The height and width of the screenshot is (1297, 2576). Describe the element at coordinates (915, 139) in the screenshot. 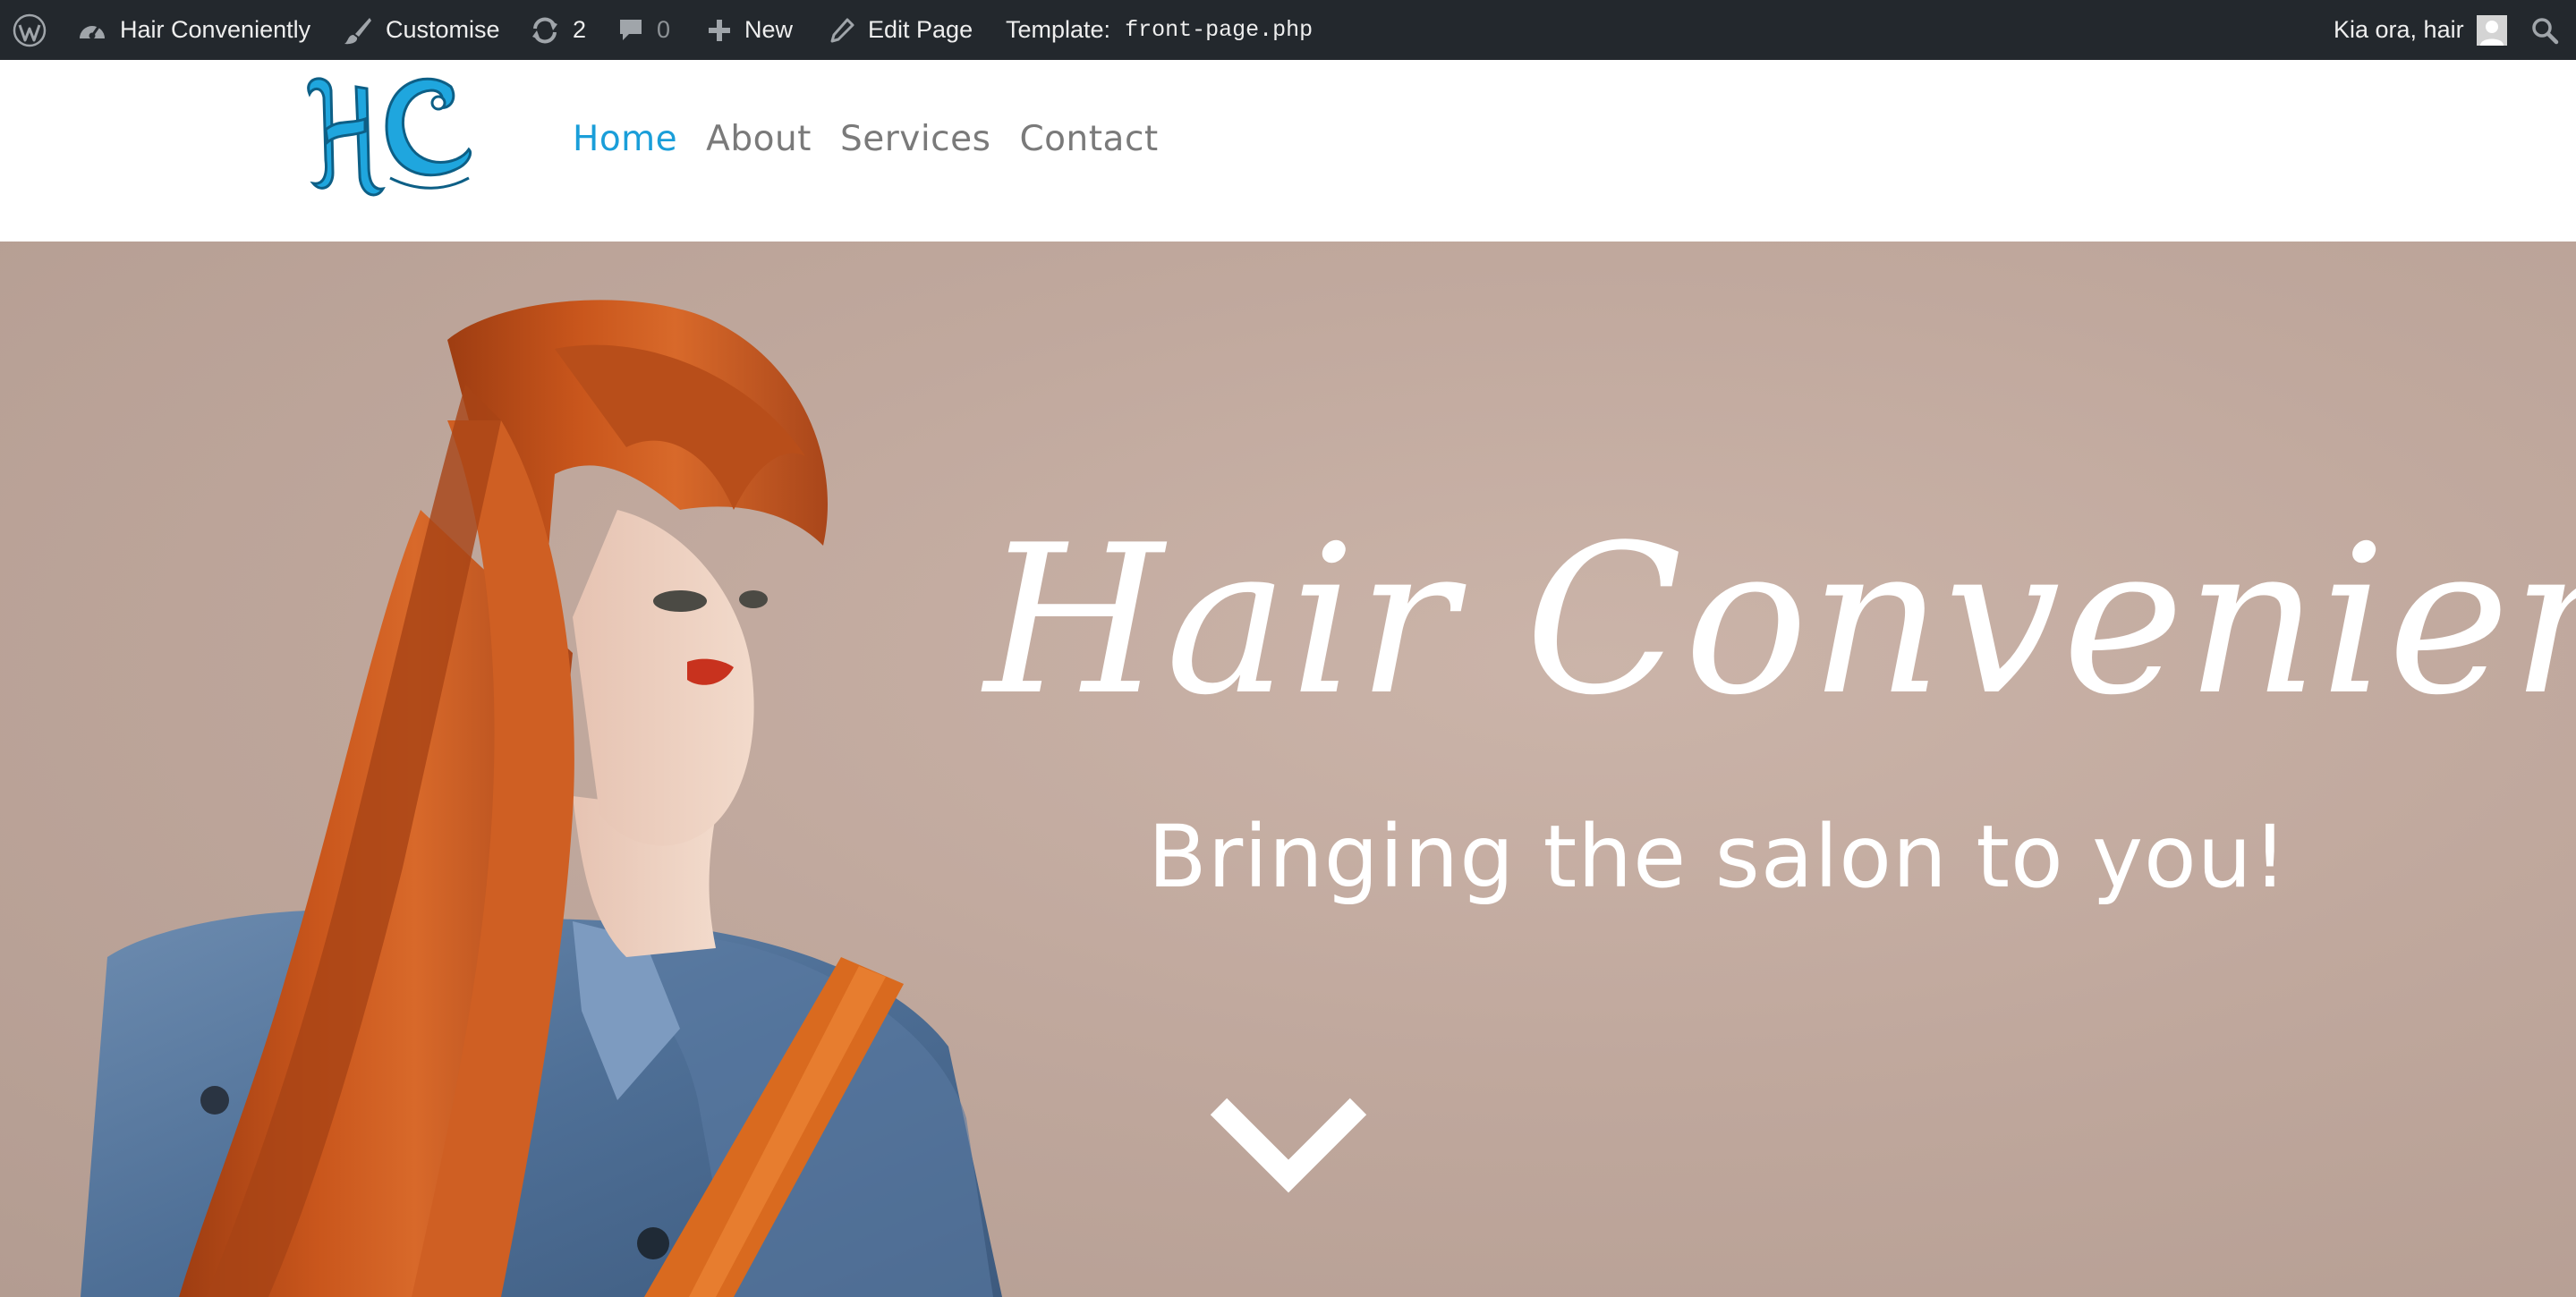

I see `nav-item-services: Services` at that location.